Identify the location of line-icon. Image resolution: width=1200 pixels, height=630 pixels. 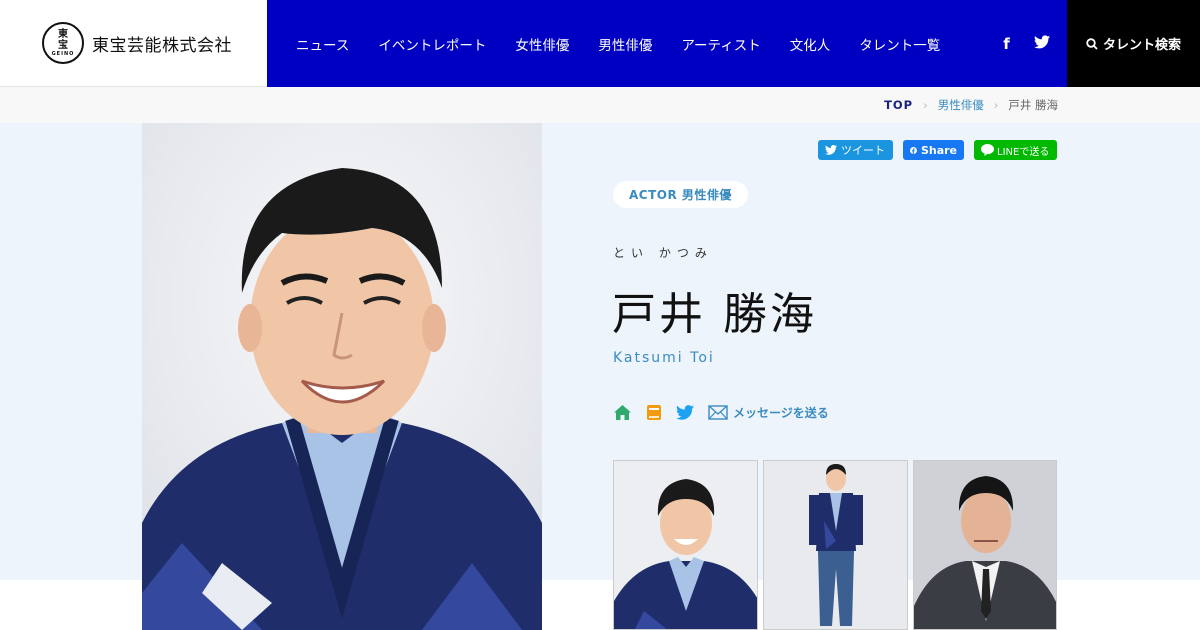
(987, 150).